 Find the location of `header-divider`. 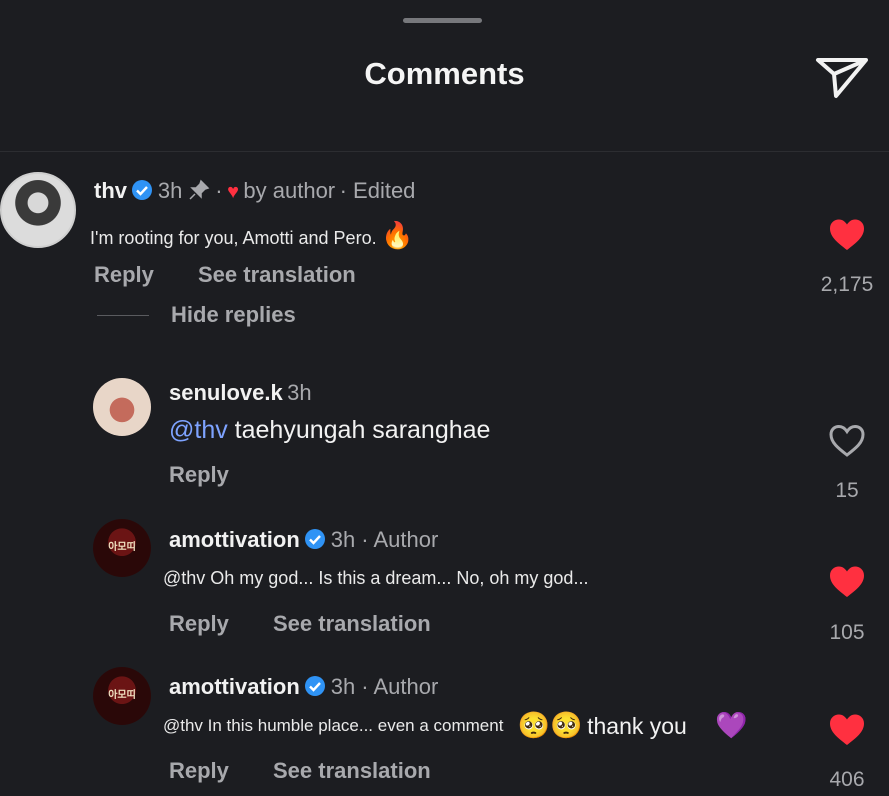

header-divider is located at coordinates (444, 151).